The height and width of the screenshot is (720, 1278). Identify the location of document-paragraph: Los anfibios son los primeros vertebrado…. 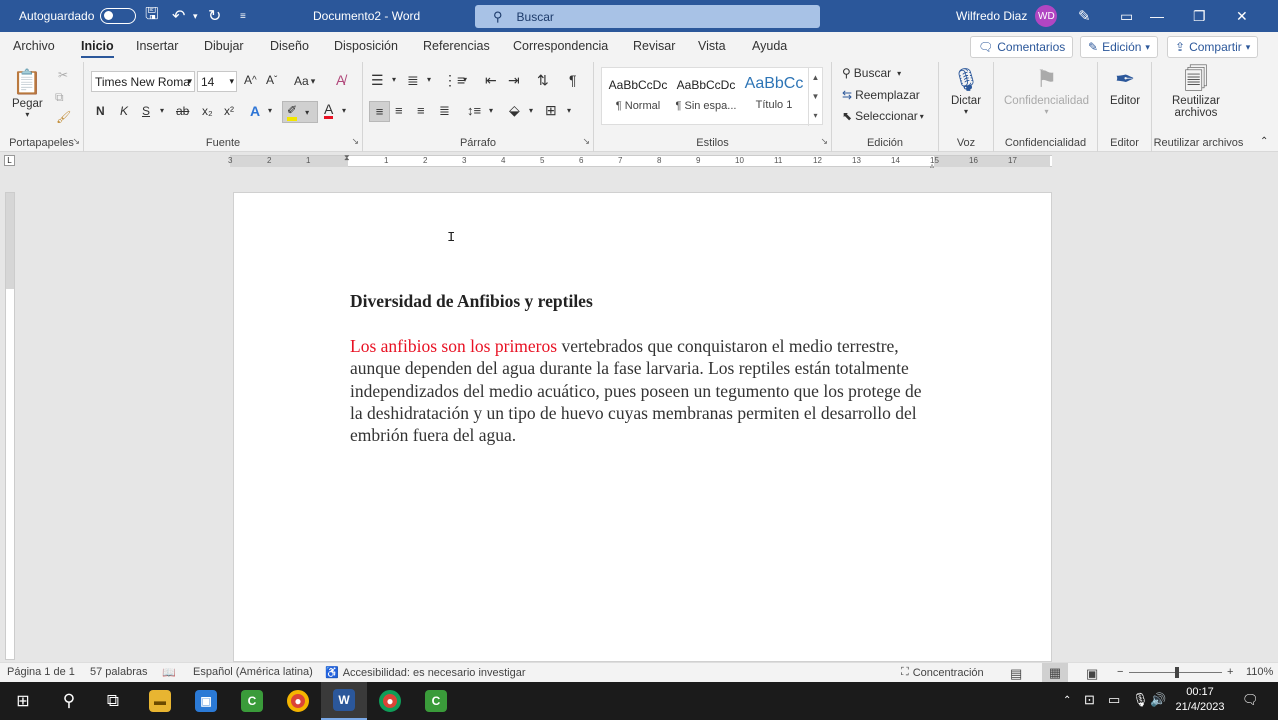
(637, 390).